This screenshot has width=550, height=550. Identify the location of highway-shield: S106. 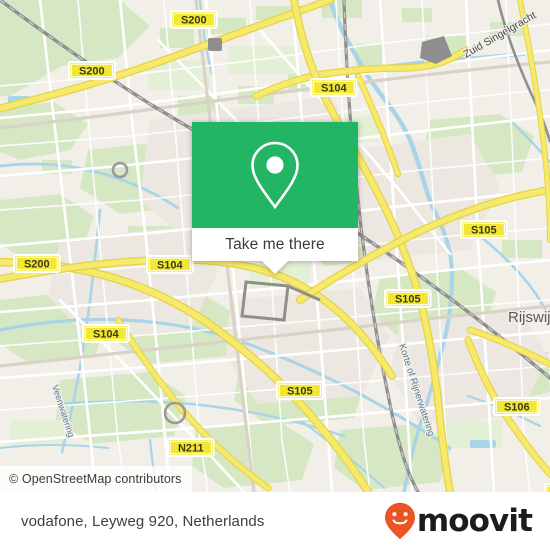
(517, 406).